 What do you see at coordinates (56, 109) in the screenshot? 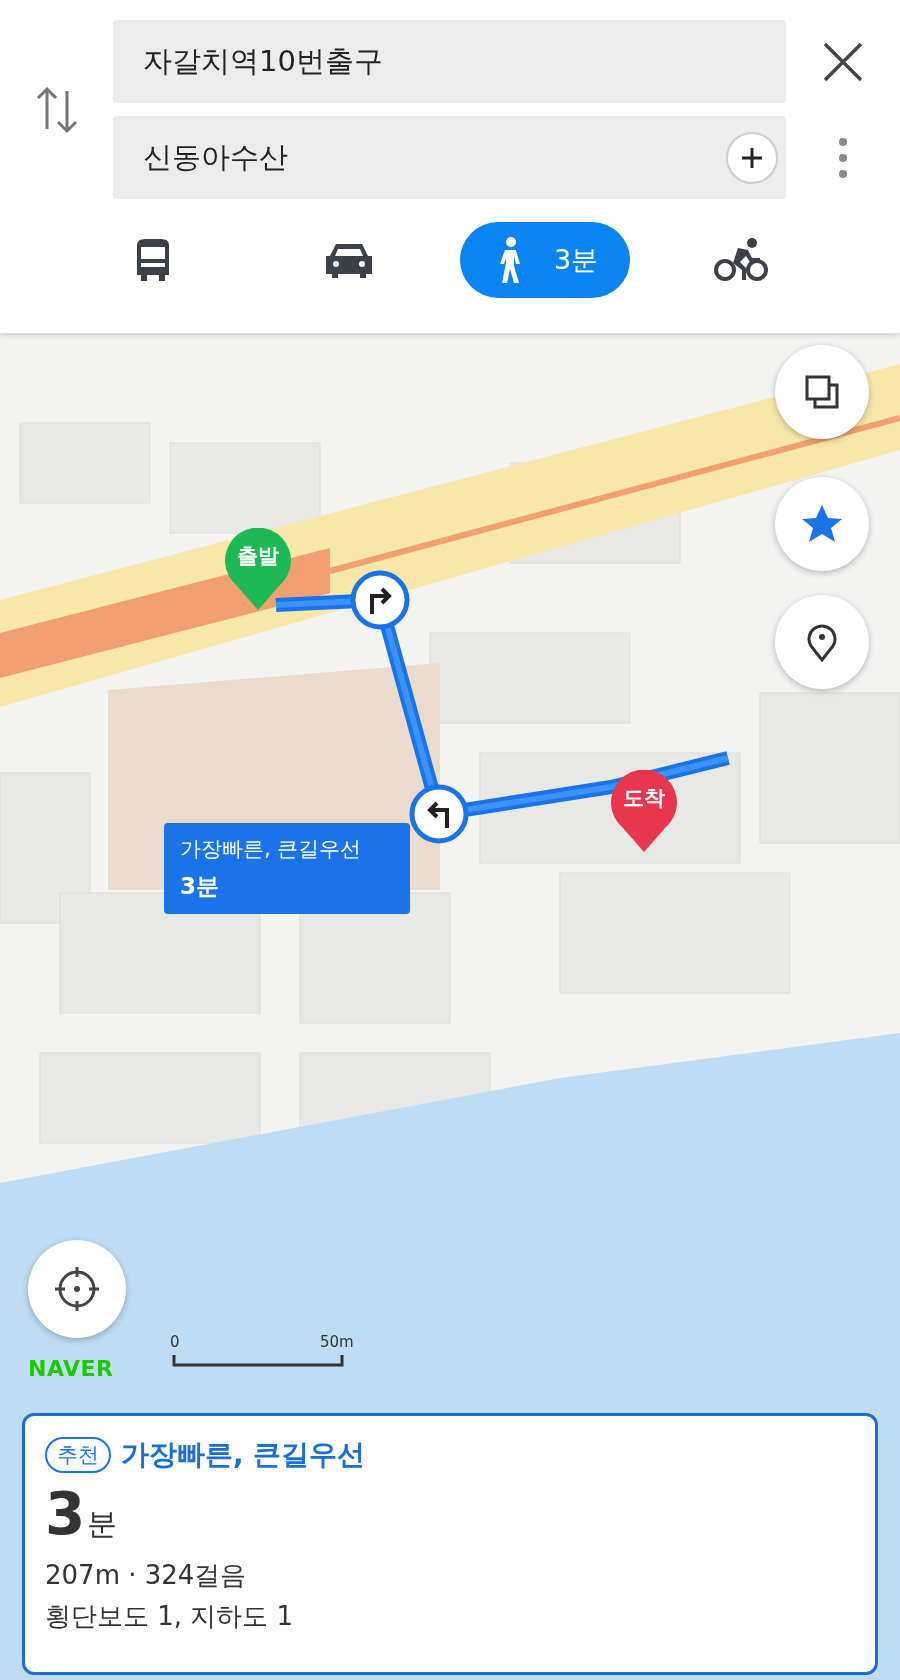
I see `swap-icon` at bounding box center [56, 109].